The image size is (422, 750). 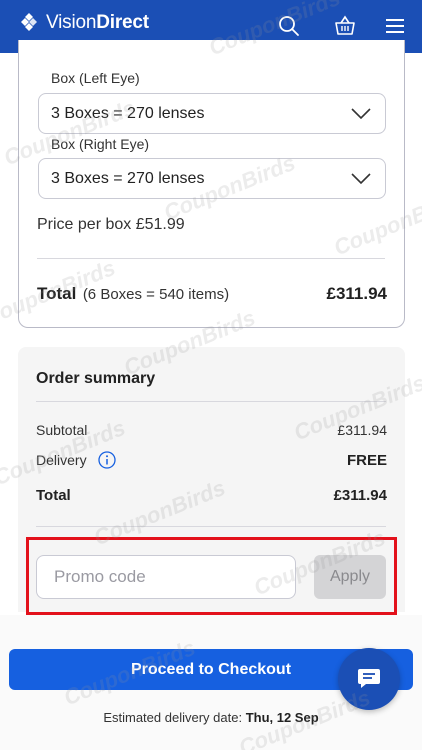 What do you see at coordinates (395, 26) in the screenshot?
I see `menu-icon` at bounding box center [395, 26].